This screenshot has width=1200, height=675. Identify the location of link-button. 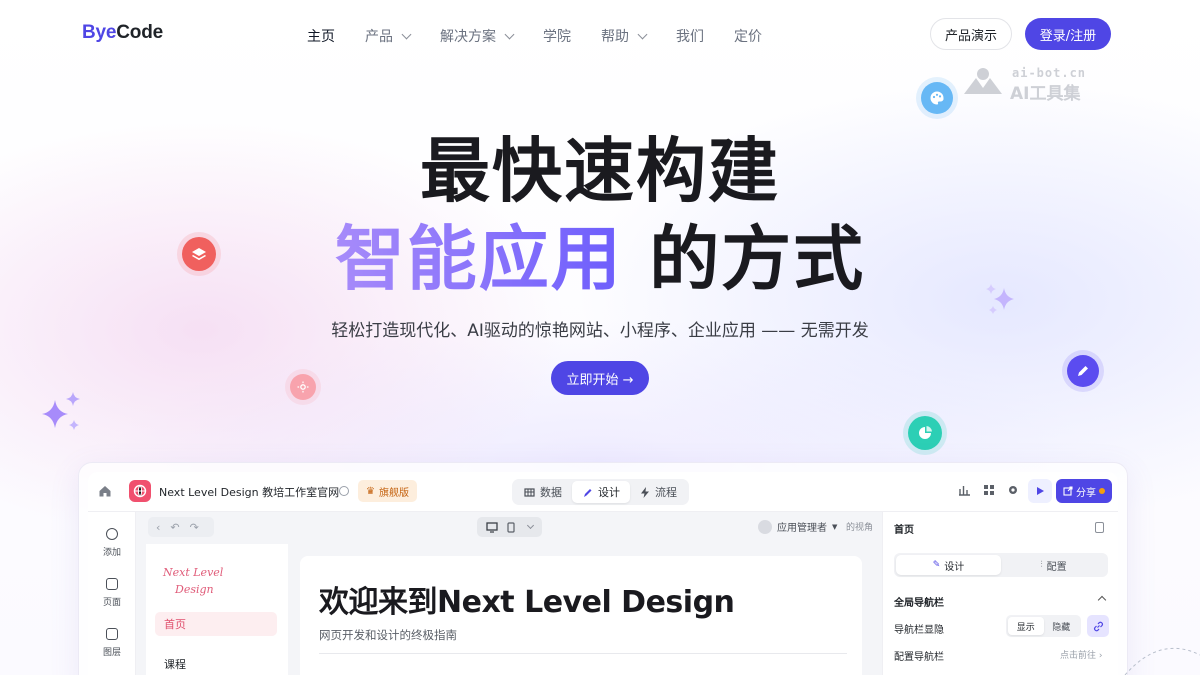
(1098, 626).